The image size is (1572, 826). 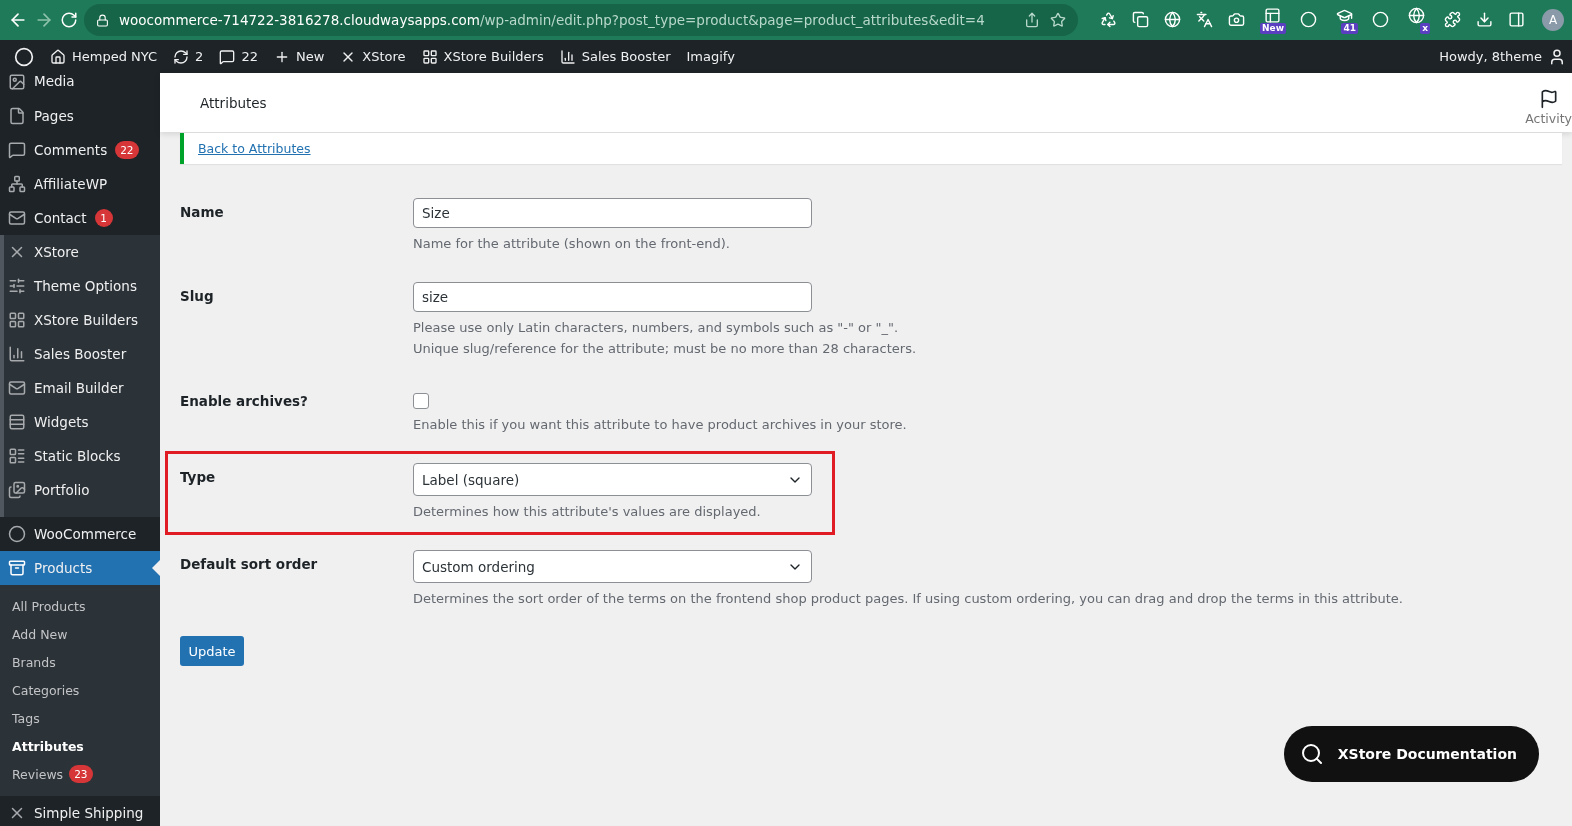 I want to click on admin-bar-item: XStore Builders, so click(x=482, y=56).